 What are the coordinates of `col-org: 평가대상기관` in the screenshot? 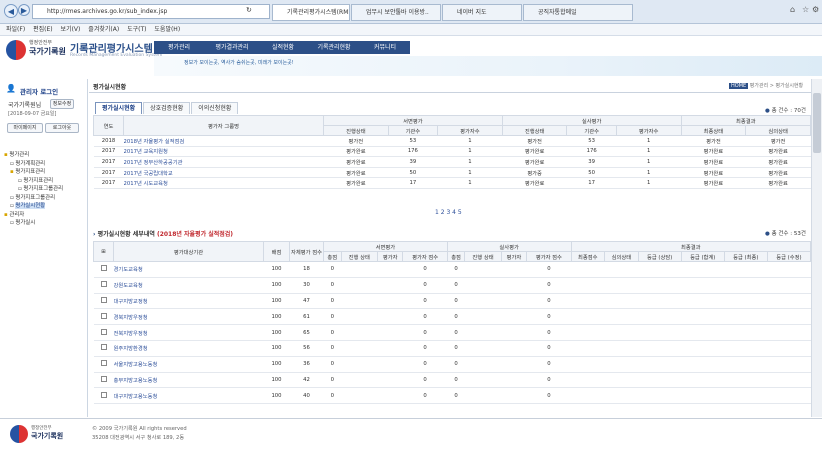 It's located at (188, 251).